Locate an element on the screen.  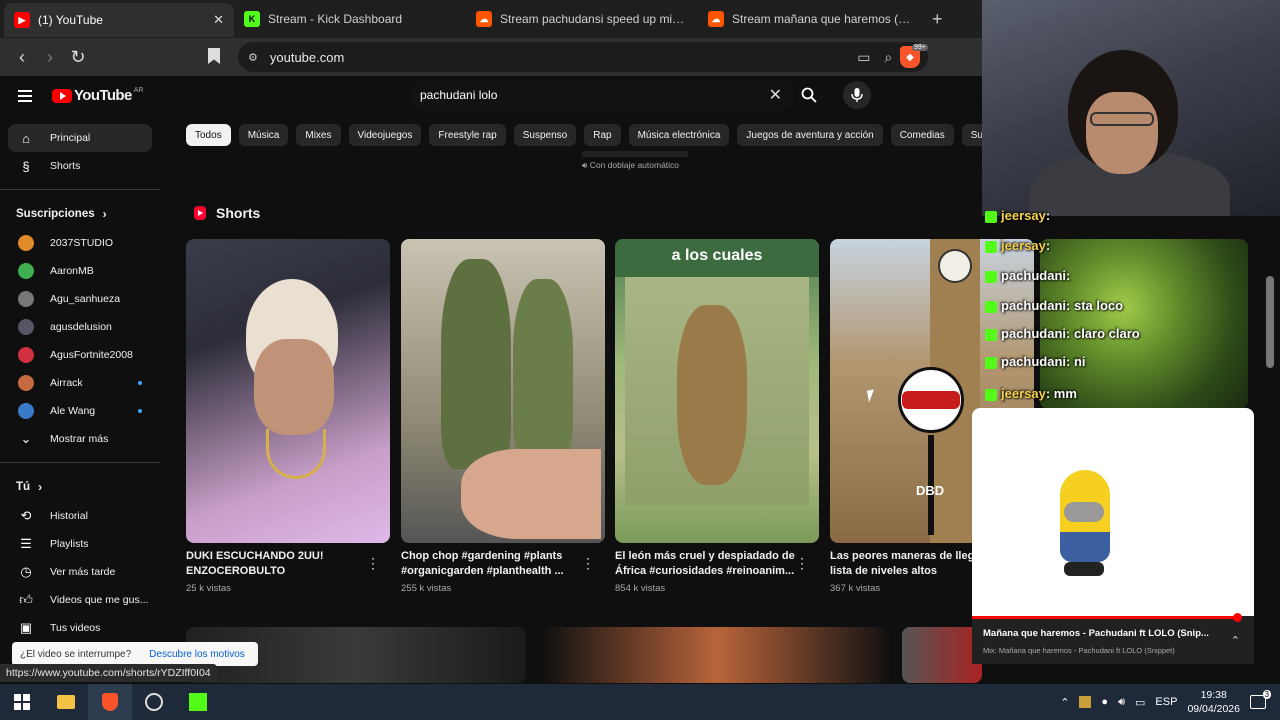
filter-chip: Música is located at coordinates (263, 135).